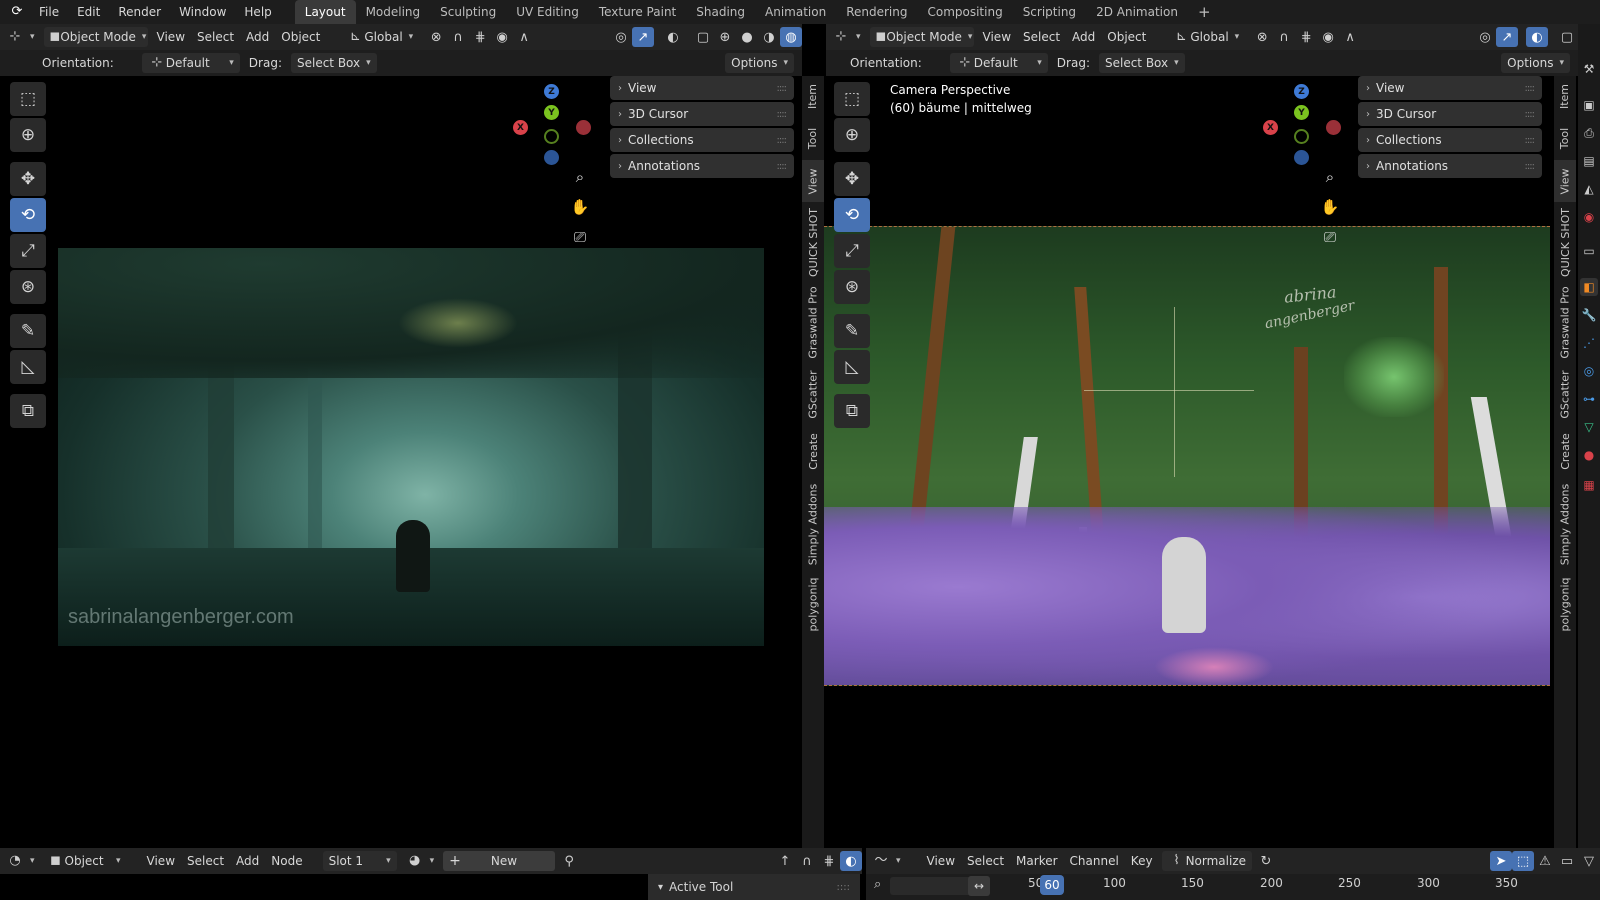 Image resolution: width=1600 pixels, height=900 pixels. Describe the element at coordinates (49, 12) in the screenshot. I see `menu-file: File` at that location.